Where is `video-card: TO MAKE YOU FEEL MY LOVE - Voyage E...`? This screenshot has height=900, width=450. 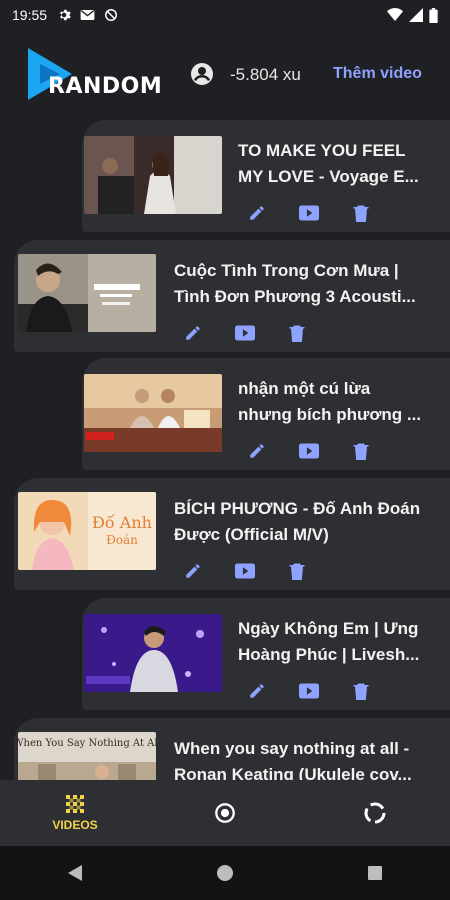 video-card: TO MAKE YOU FEEL MY LOVE - Voyage E... is located at coordinates (266, 176).